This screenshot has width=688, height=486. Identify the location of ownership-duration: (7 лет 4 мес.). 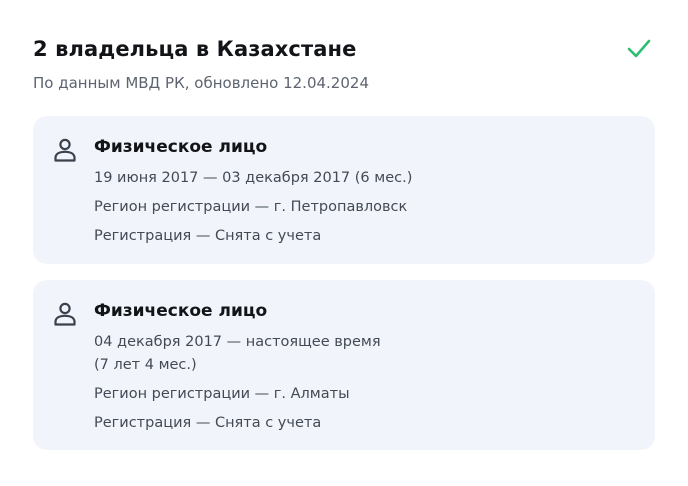
(145, 365).